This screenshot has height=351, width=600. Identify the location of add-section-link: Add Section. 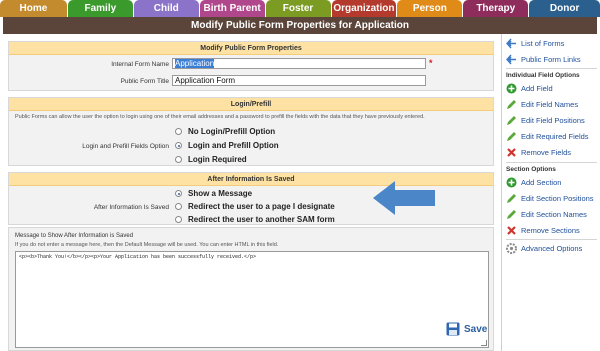
(533, 182).